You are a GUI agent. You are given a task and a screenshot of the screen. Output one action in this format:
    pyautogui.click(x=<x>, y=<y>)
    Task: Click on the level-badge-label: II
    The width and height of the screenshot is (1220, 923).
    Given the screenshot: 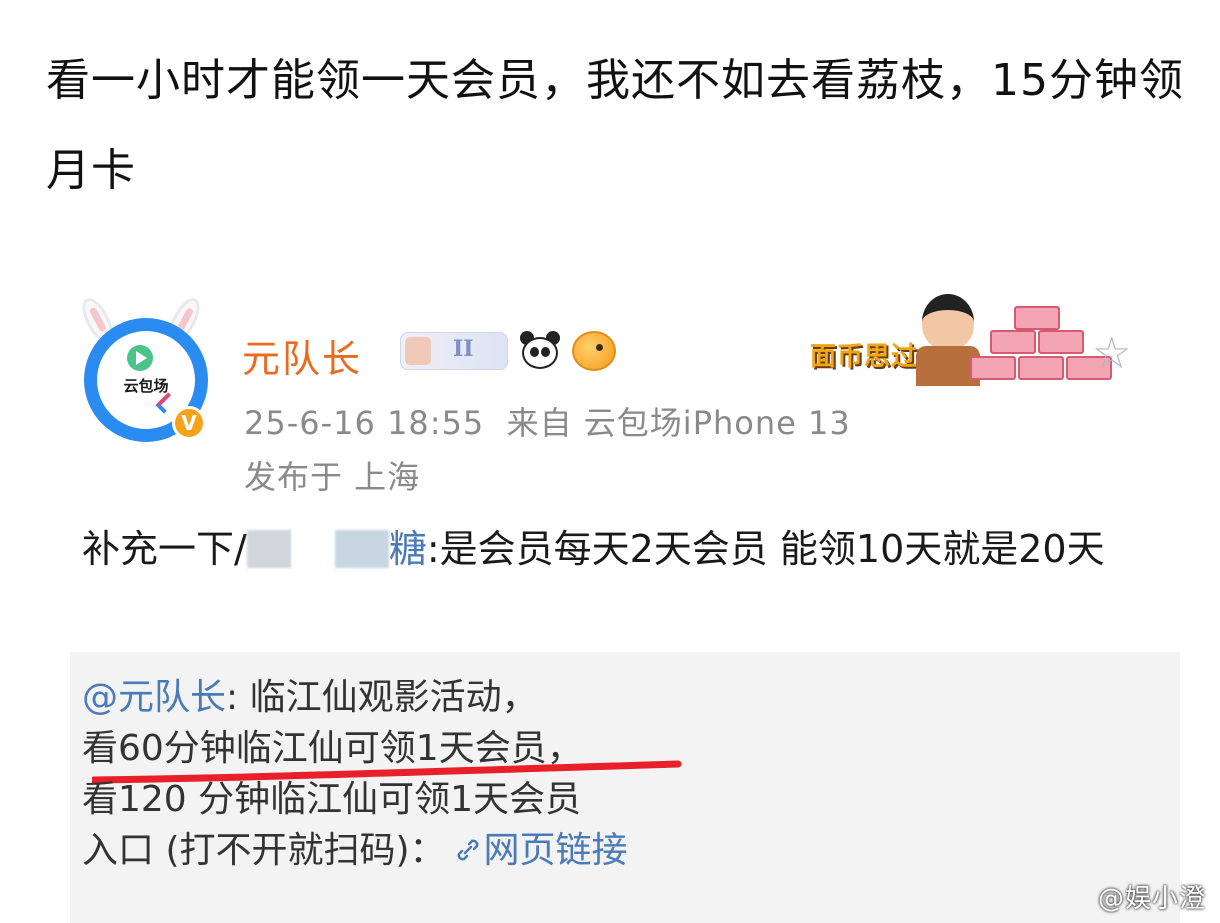 What is the action you would take?
    pyautogui.click(x=463, y=349)
    